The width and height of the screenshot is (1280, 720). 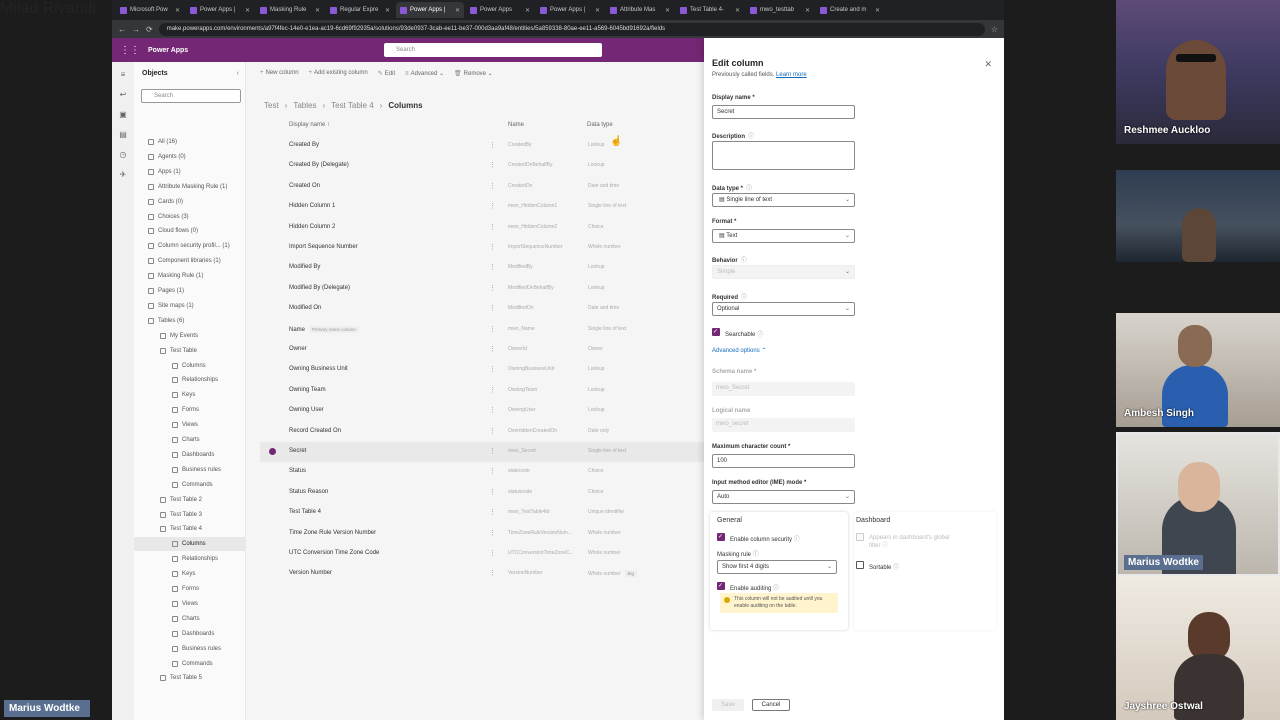 I want to click on tree-item: My Events, so click(x=190, y=336).